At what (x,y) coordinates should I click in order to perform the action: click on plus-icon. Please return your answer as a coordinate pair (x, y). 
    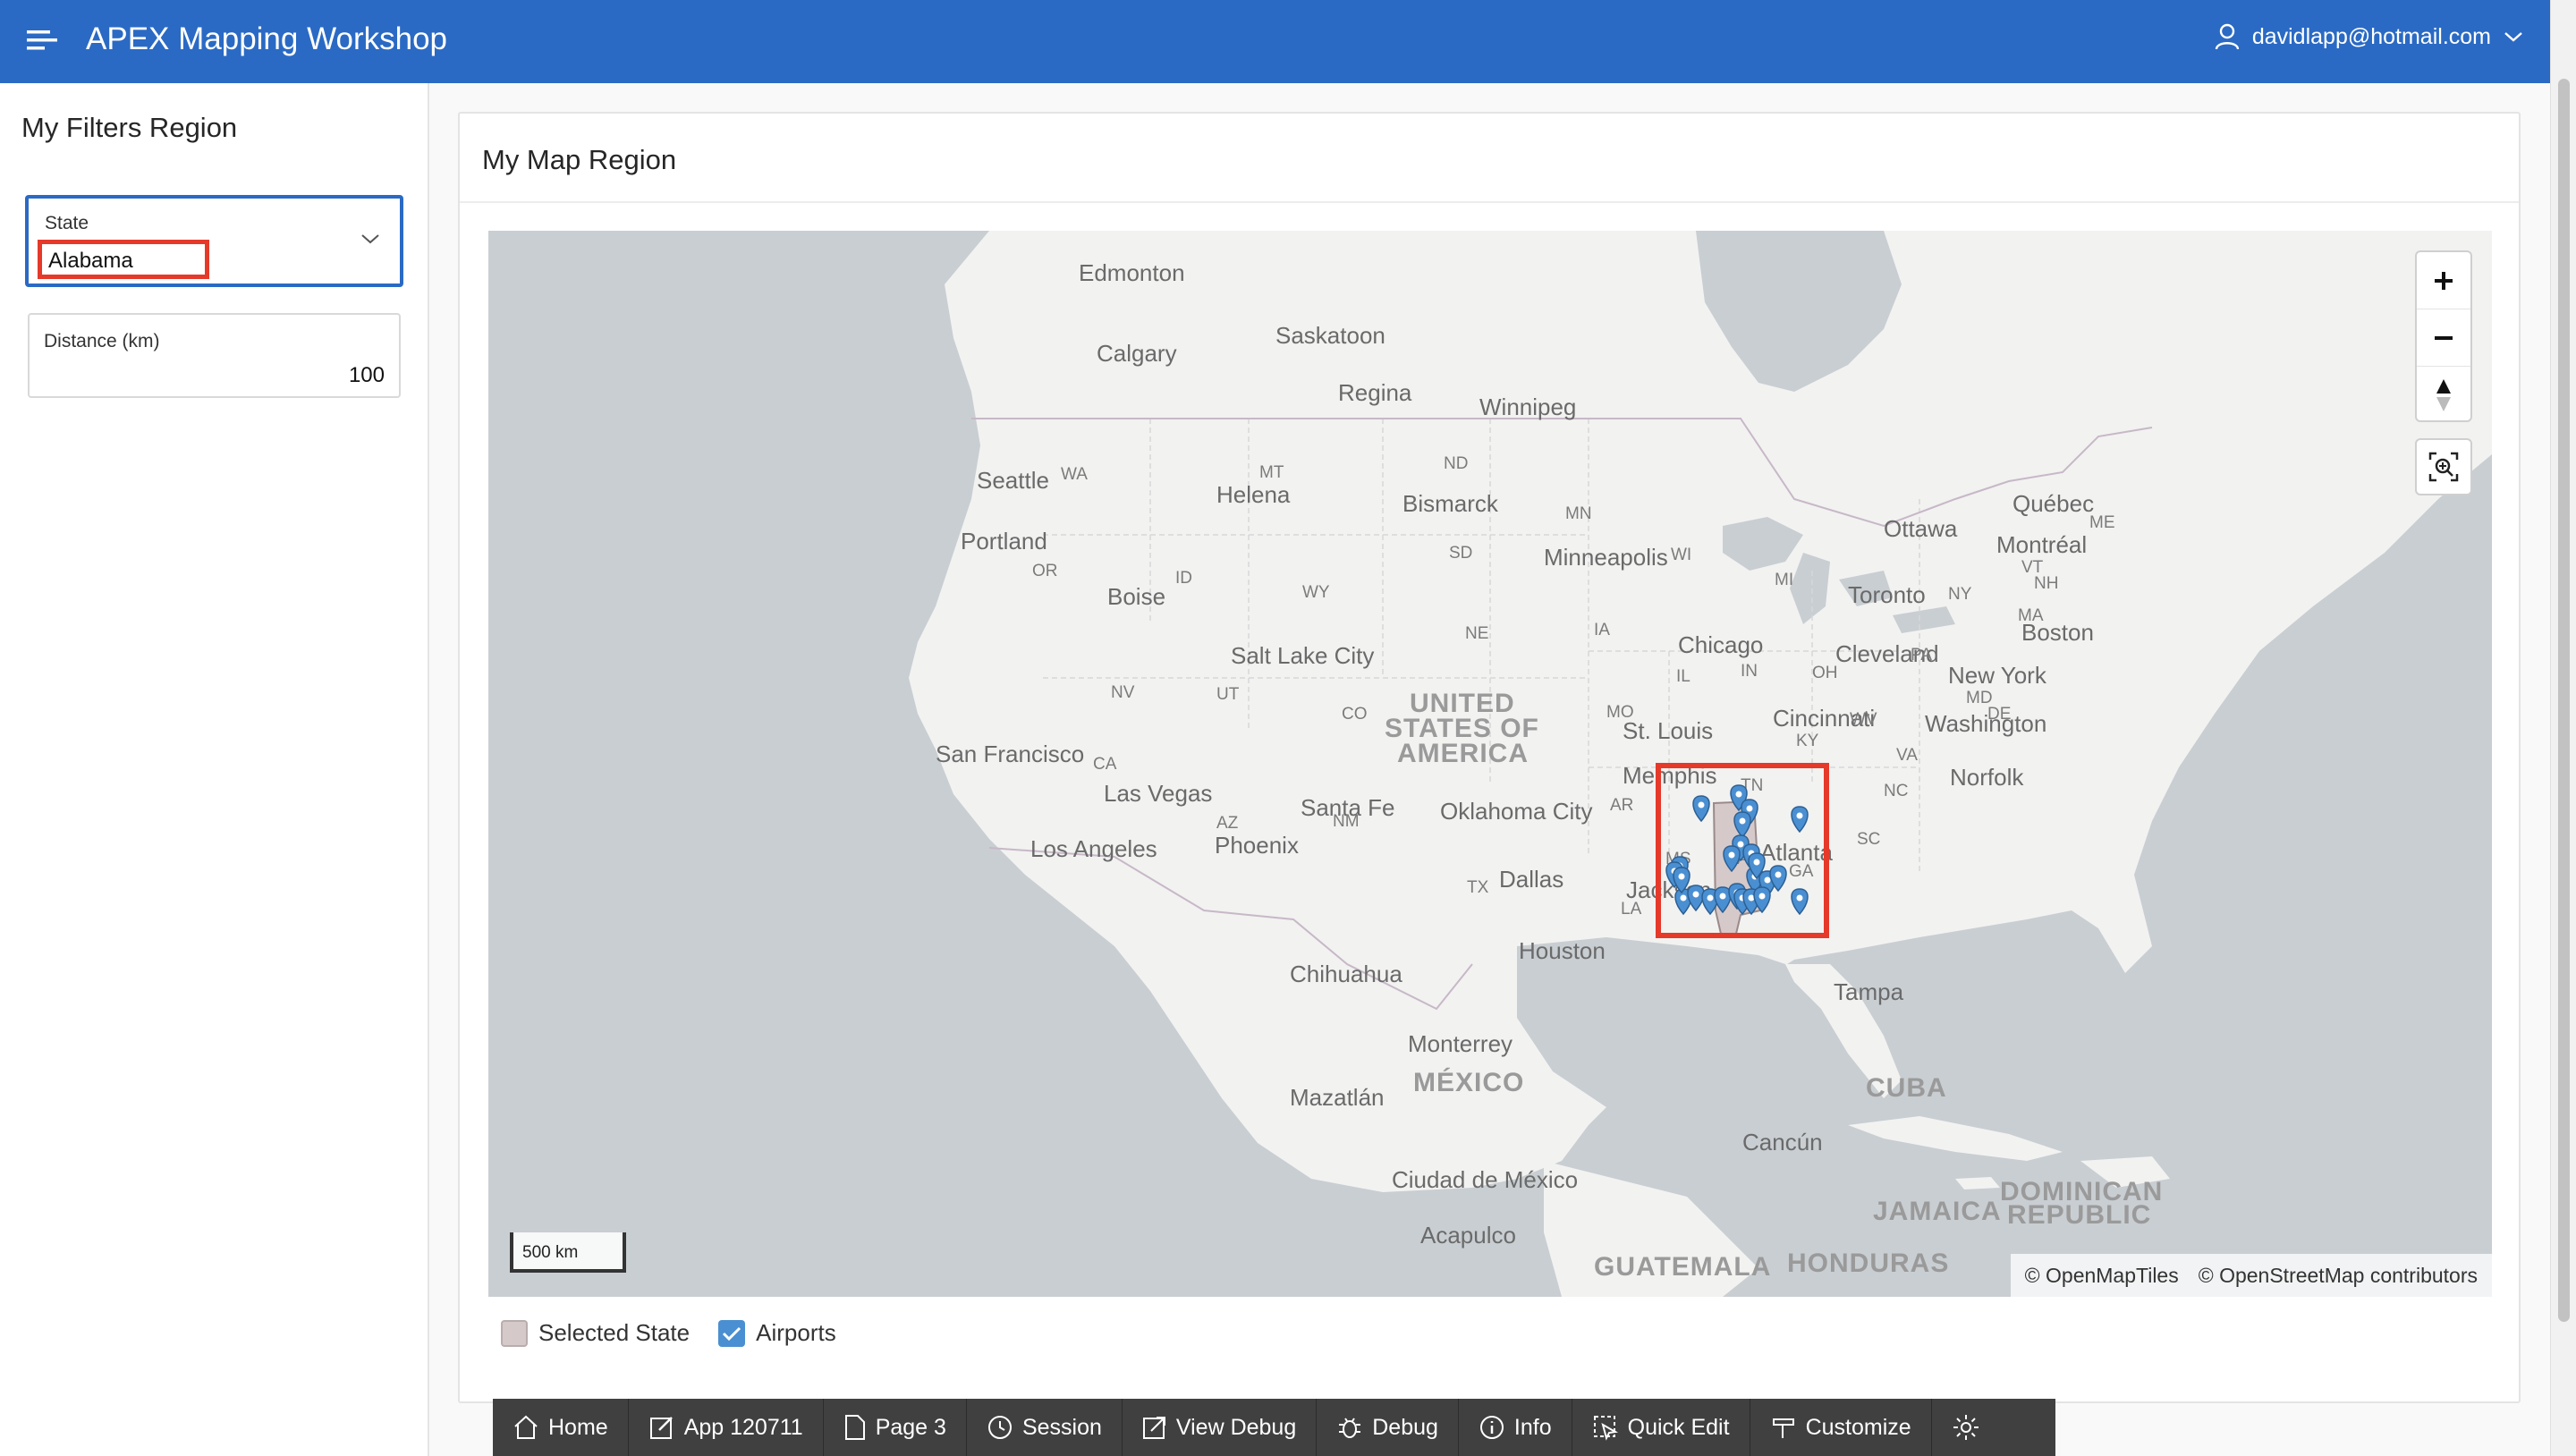
    Looking at the image, I should click on (2444, 280).